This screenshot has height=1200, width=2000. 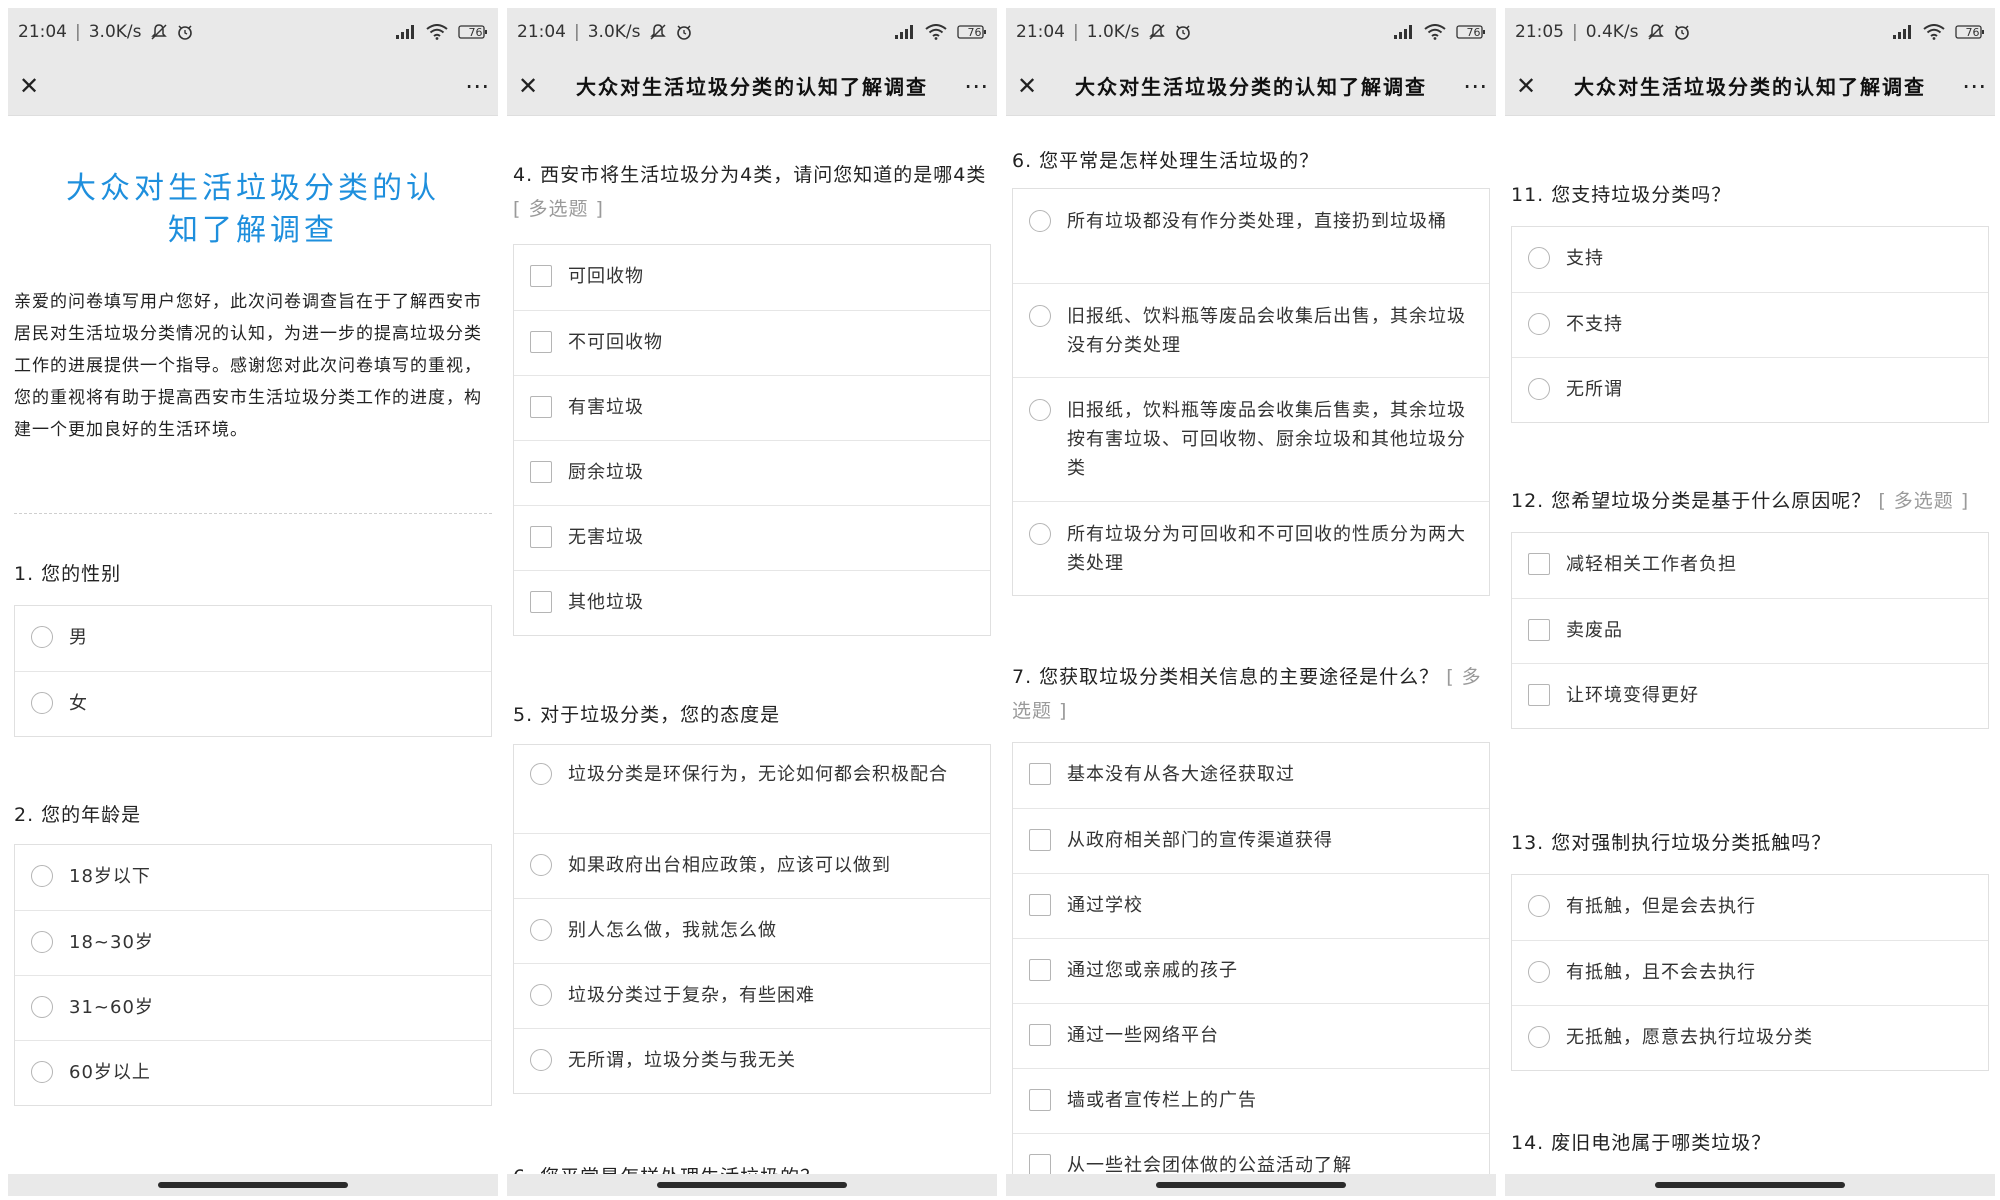 I want to click on checkbox-option: 减轻相关工作者负担, so click(x=1750, y=565).